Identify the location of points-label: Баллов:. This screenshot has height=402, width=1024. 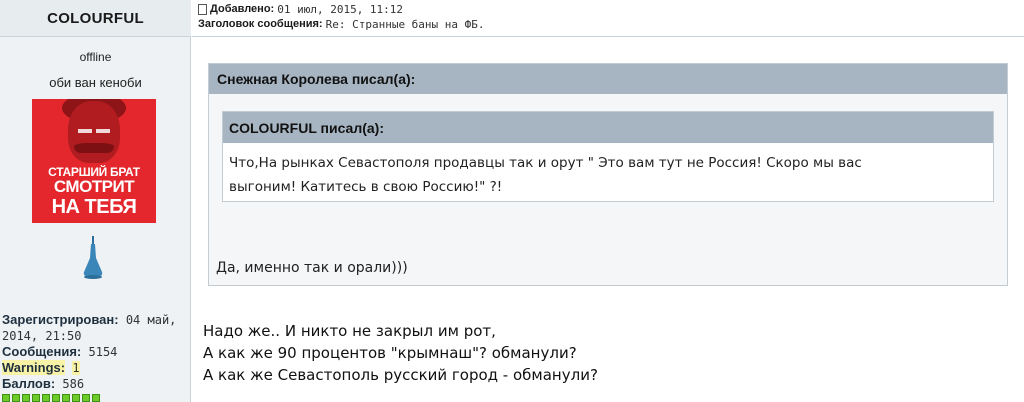
(29, 383).